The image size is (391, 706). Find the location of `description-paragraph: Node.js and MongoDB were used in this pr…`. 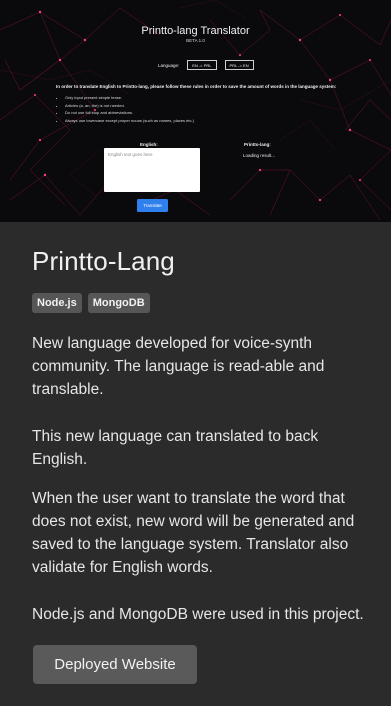

description-paragraph: Node.js and MongoDB were used in this pr… is located at coordinates (198, 614).